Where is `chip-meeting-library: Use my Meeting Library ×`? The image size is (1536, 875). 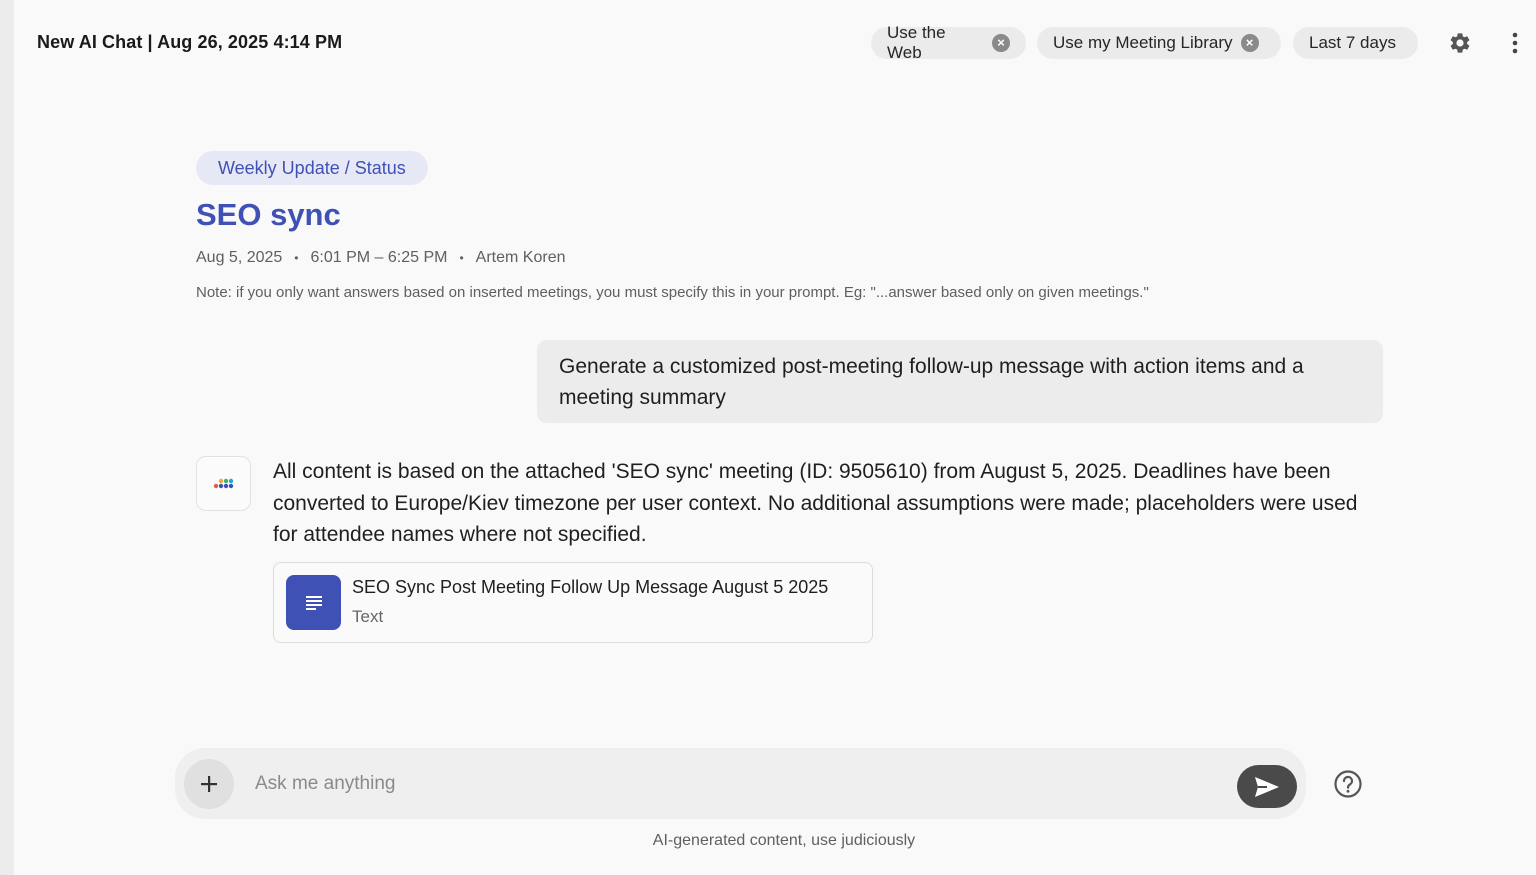 chip-meeting-library: Use my Meeting Library × is located at coordinates (1159, 43).